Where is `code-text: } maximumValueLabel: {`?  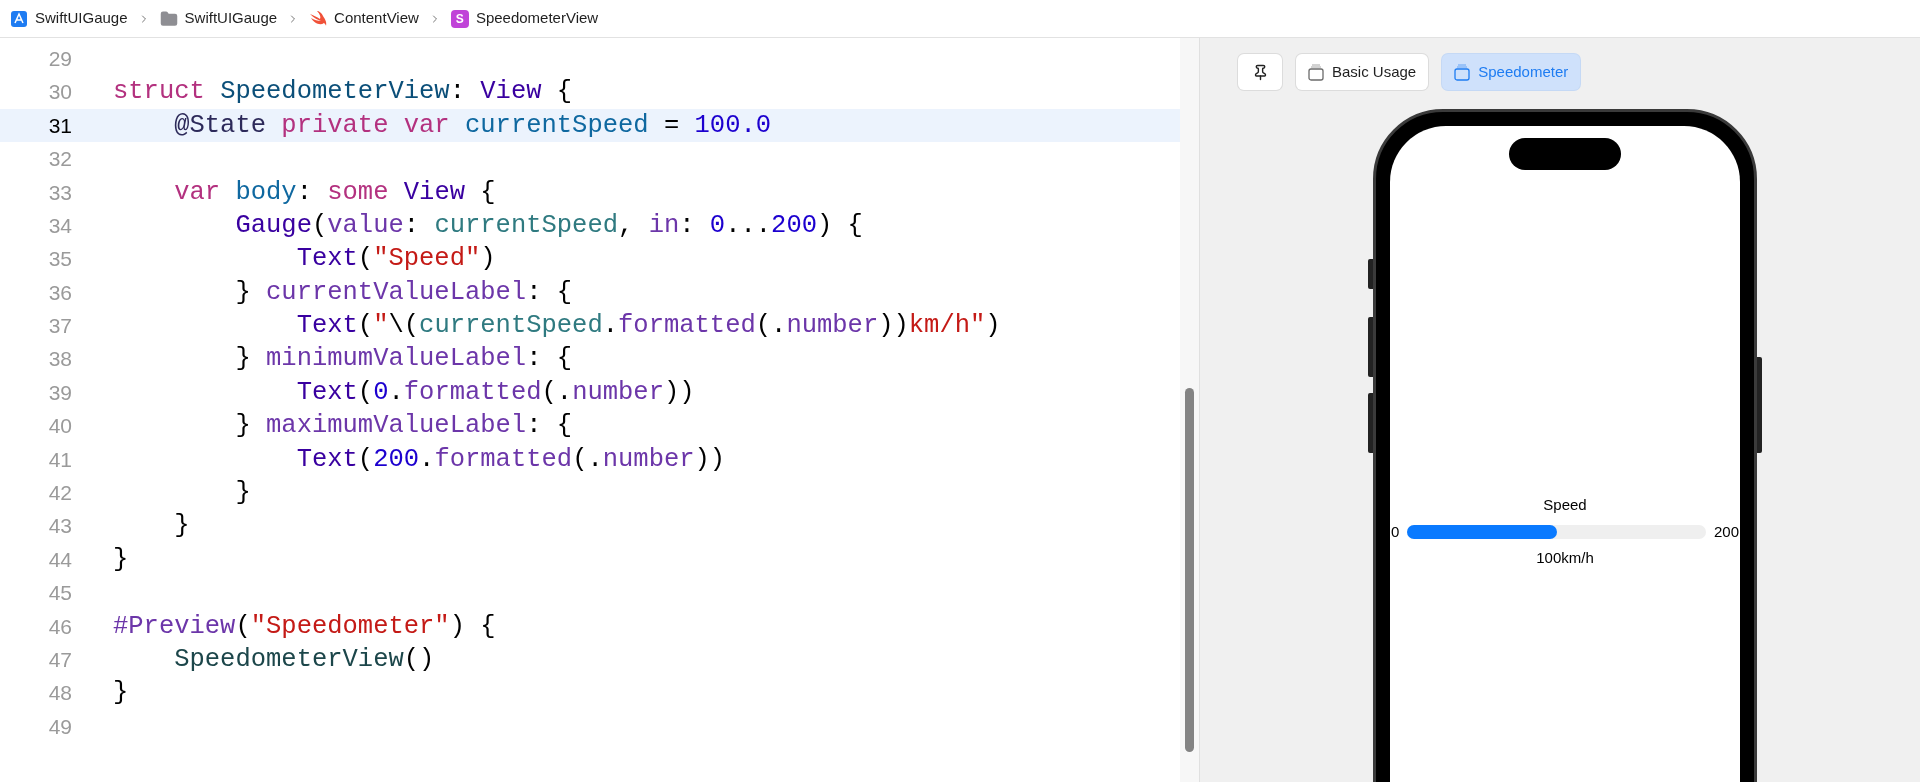
code-text: } maximumValueLabel: { is located at coordinates (403, 426).